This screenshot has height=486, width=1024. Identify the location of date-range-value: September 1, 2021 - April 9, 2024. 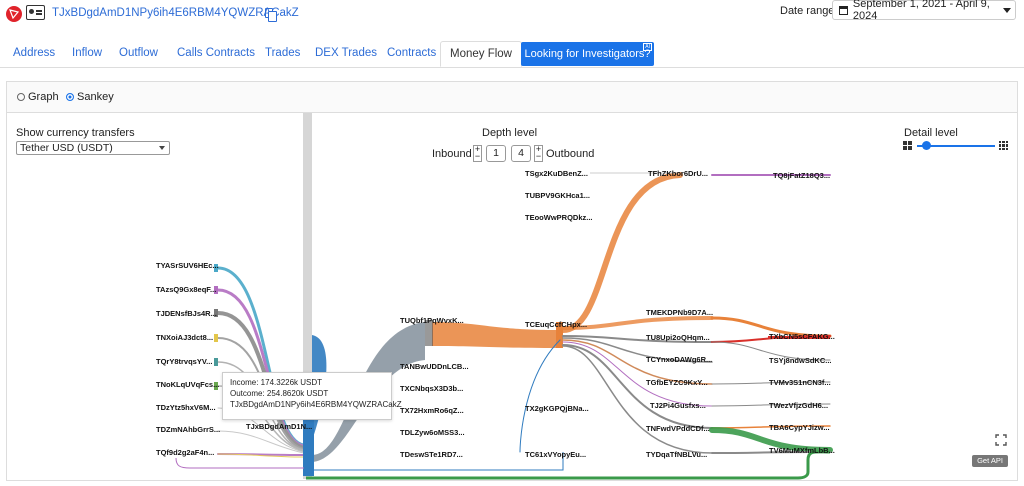
(921, 11).